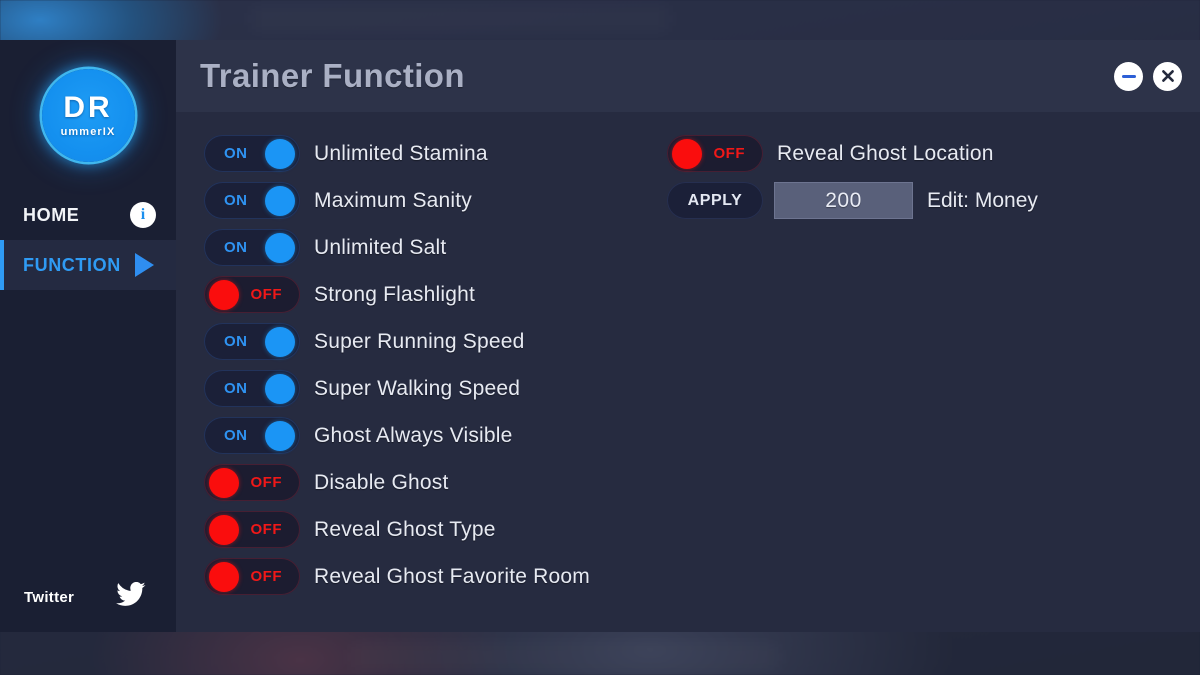 The image size is (1200, 675). I want to click on close-icon, so click(1167, 76).